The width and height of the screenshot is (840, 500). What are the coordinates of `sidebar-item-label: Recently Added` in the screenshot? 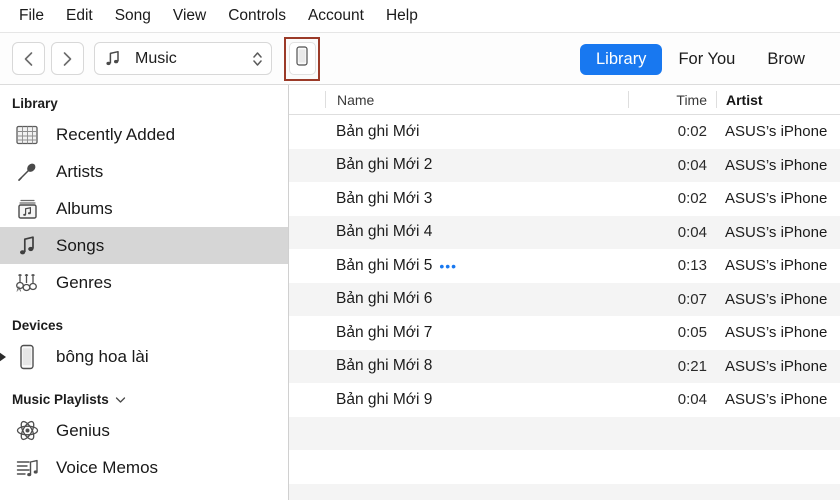 It's located at (116, 134).